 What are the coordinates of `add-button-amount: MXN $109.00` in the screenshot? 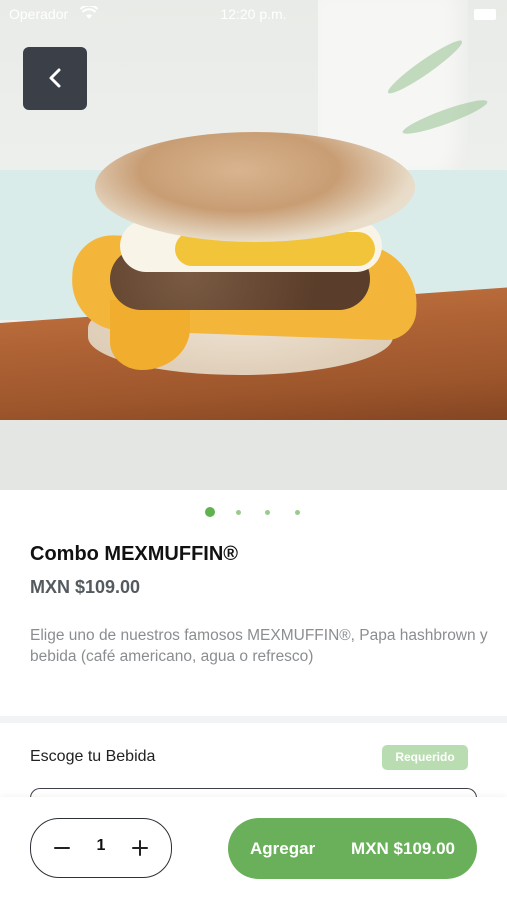 It's located at (403, 848).